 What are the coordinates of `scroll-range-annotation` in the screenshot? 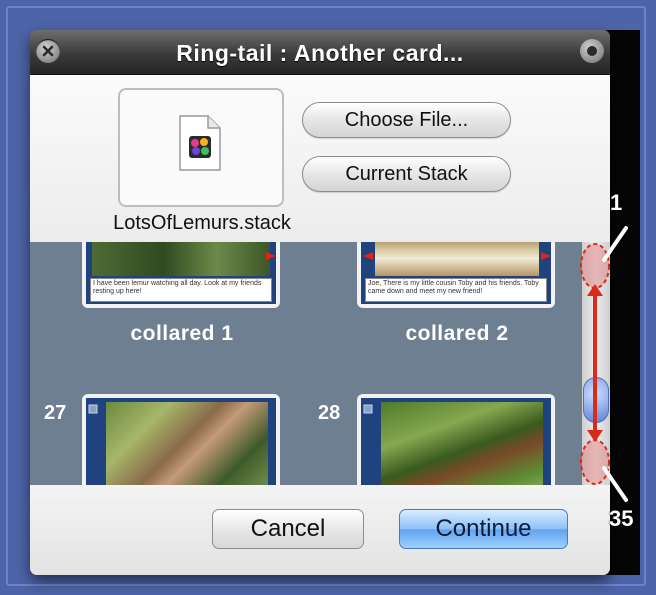 It's located at (604, 364).